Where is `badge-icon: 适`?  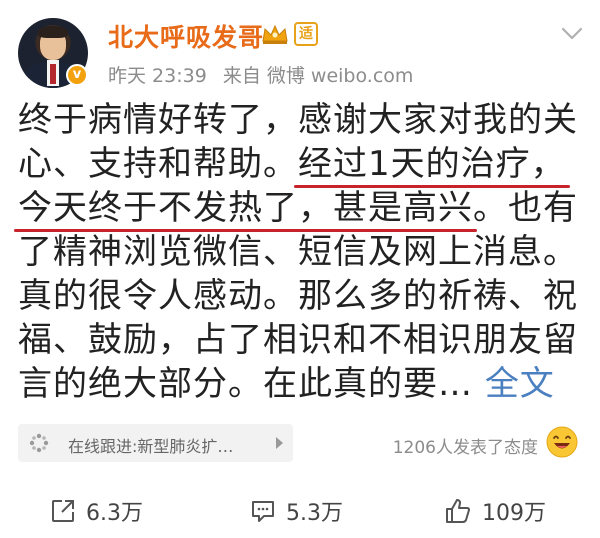
badge-icon: 适 is located at coordinates (306, 34).